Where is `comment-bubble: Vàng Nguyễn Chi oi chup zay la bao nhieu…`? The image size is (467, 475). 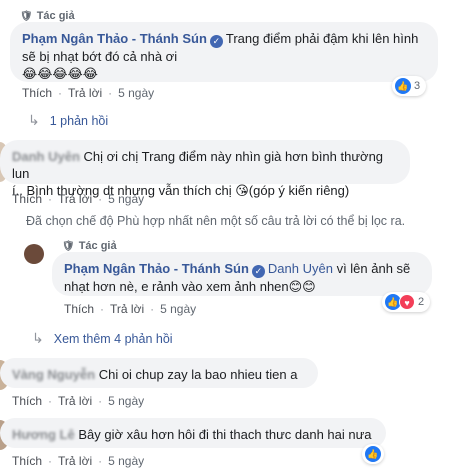
comment-bubble: Vàng Nguyễn Chi oi chup zay la bao nhieu… is located at coordinates (159, 373).